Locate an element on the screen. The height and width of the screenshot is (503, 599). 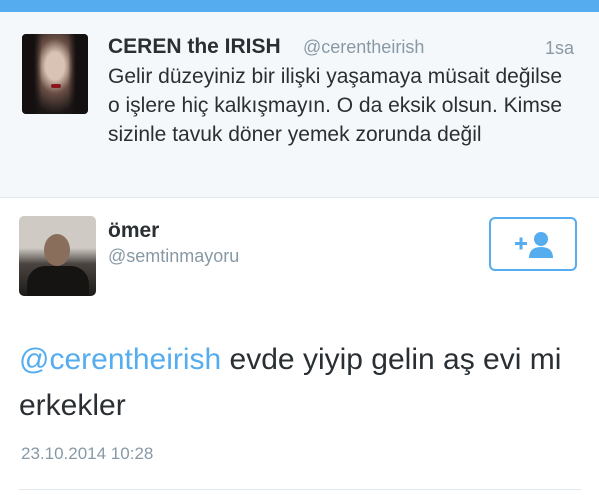
author-name: CEREN the IRISH is located at coordinates (194, 47).